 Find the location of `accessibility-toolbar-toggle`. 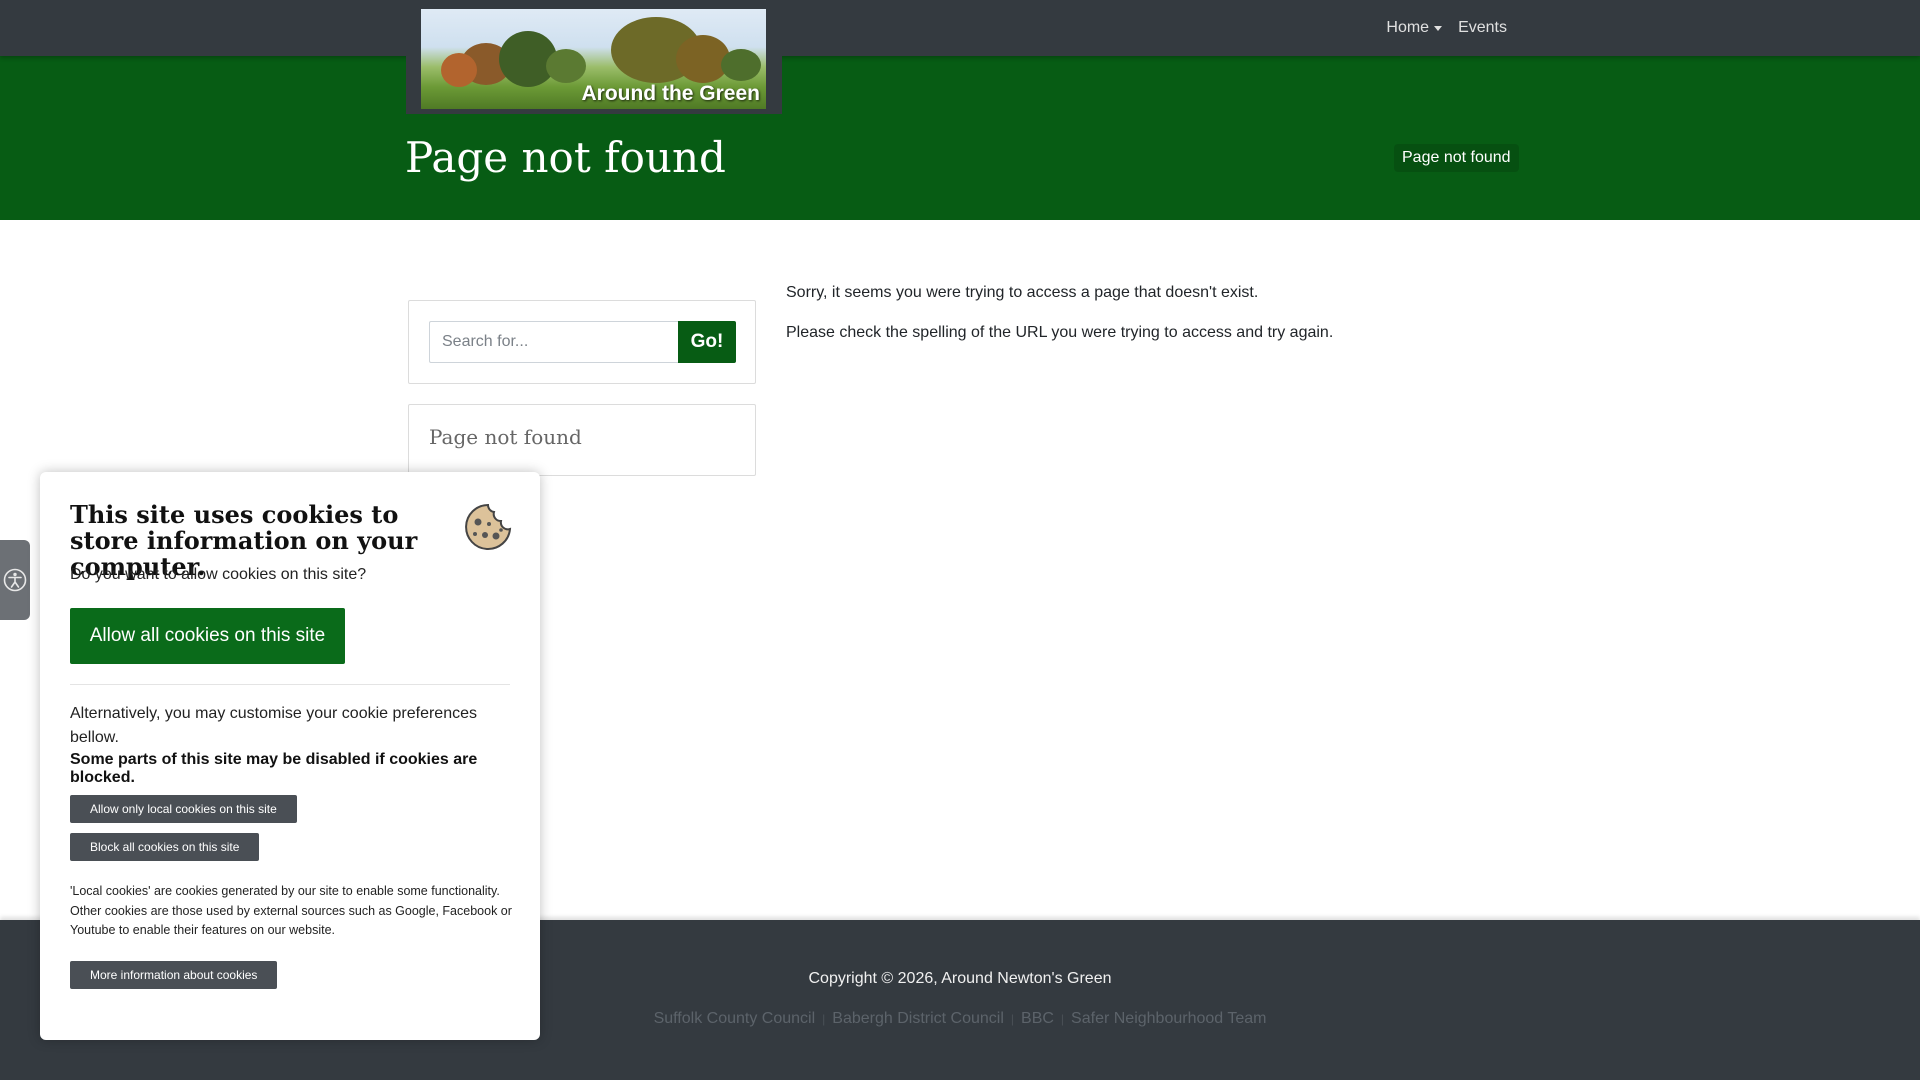

accessibility-toolbar-toggle is located at coordinates (15, 580).